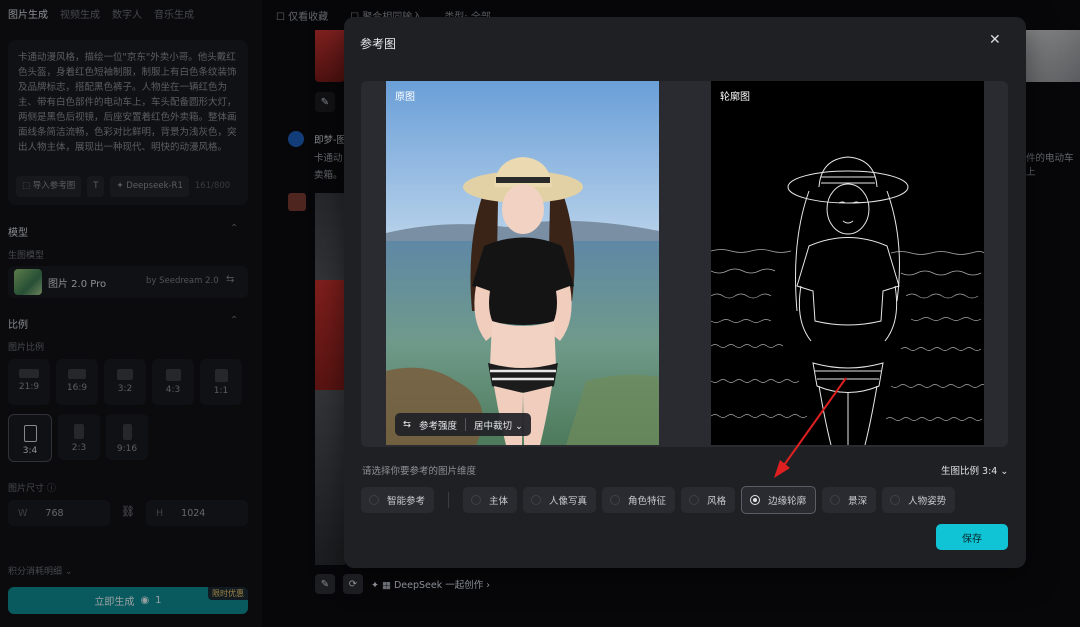  What do you see at coordinates (972, 537) in the screenshot?
I see `save-button: 保存` at bounding box center [972, 537].